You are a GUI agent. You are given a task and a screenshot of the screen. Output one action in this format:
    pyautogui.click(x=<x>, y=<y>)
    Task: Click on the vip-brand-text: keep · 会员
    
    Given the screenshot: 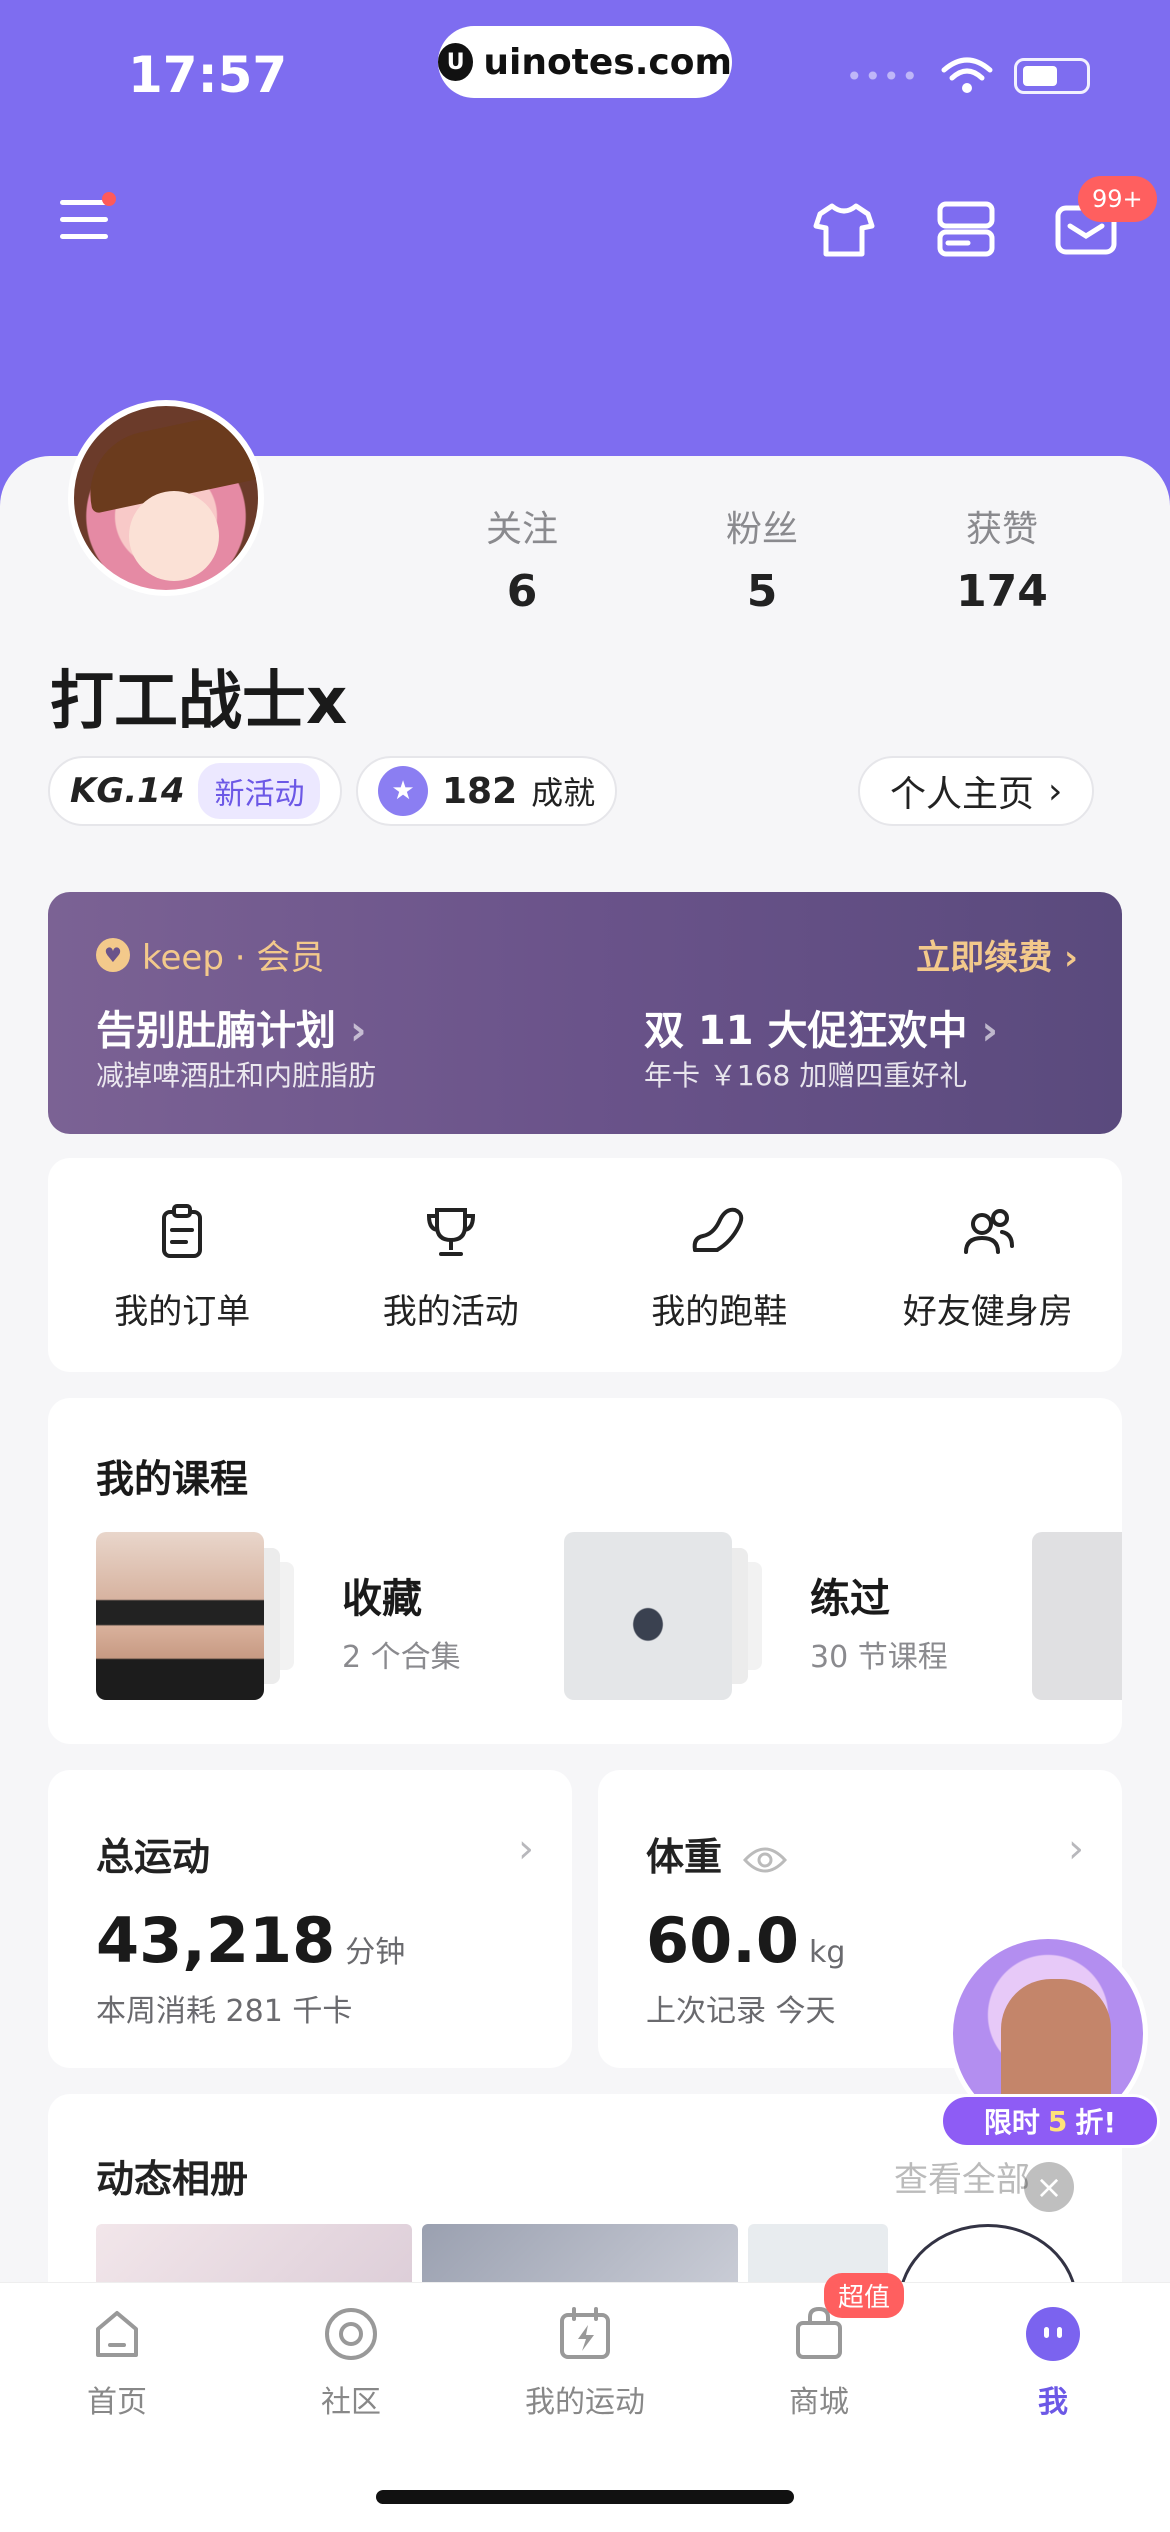 What is the action you would take?
    pyautogui.click(x=233, y=958)
    